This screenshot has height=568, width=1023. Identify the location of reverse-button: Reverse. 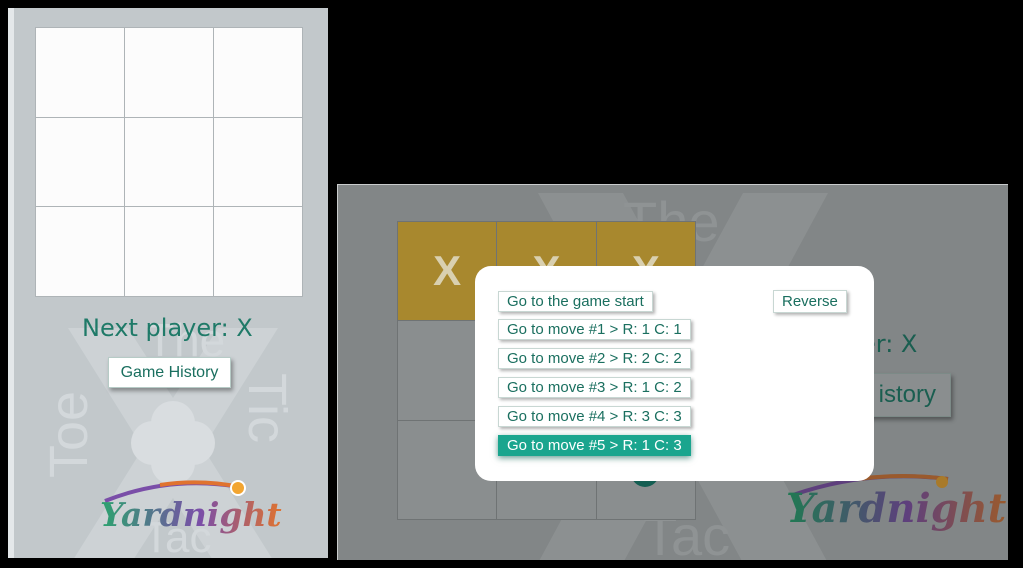
(810, 301).